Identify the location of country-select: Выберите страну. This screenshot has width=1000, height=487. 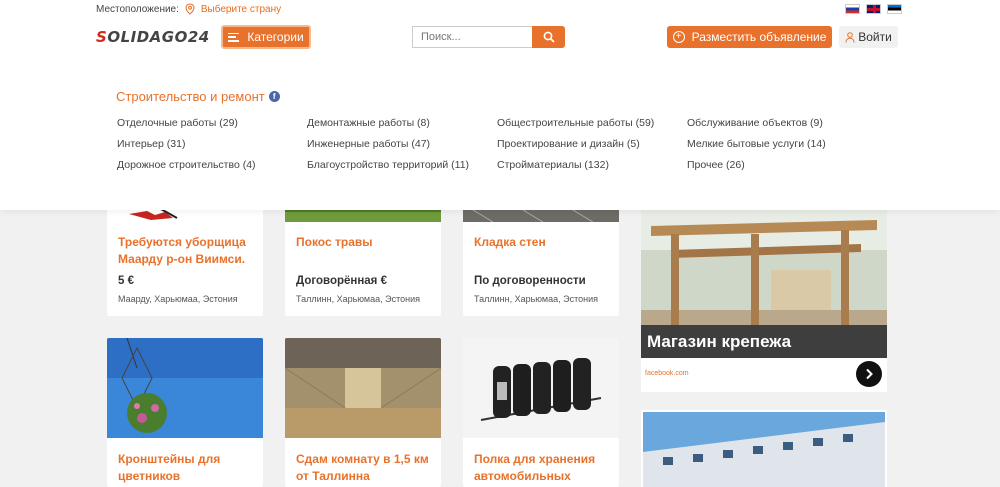
(241, 9).